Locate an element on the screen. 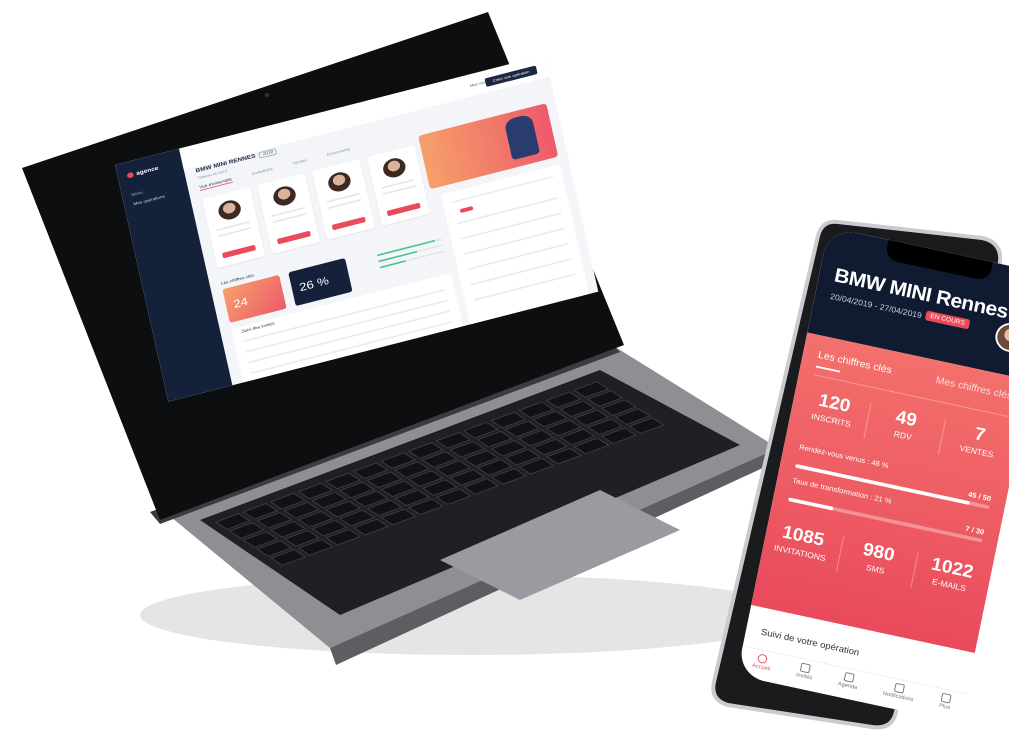 This screenshot has height=732, width=1009. nav-notifications: Notifications is located at coordinates (899, 692).